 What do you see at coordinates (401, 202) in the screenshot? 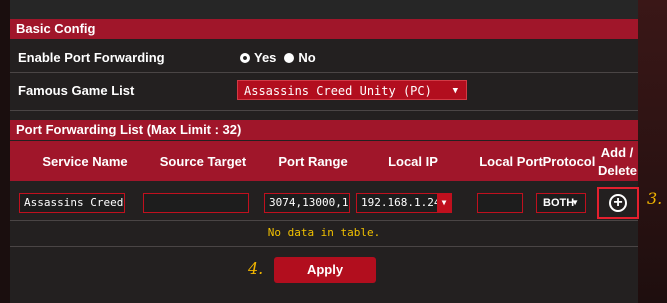
I see `local-ip-value: 192.168.1.24` at bounding box center [401, 202].